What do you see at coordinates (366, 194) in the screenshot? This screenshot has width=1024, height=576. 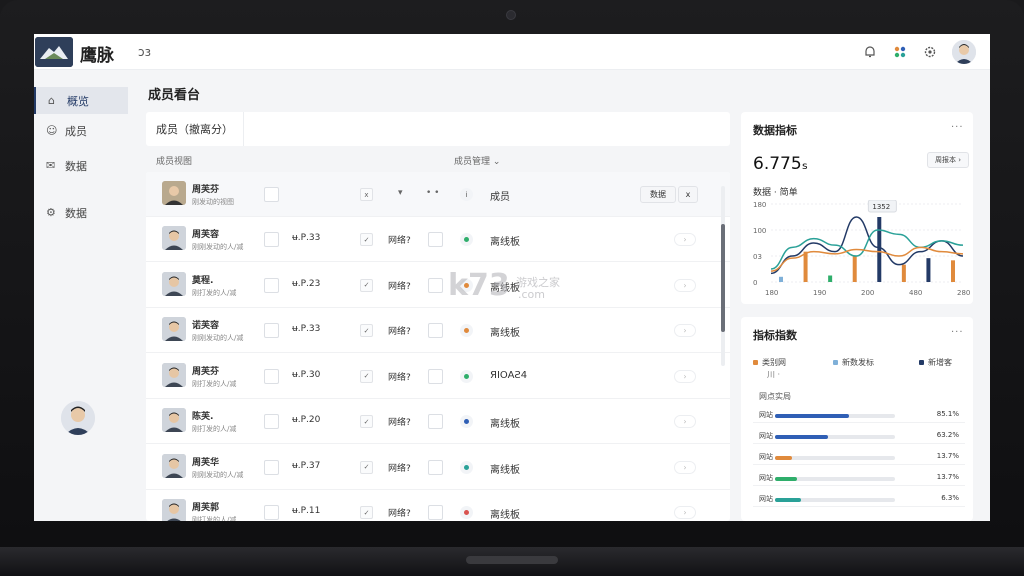 I see `row-flag: x` at bounding box center [366, 194].